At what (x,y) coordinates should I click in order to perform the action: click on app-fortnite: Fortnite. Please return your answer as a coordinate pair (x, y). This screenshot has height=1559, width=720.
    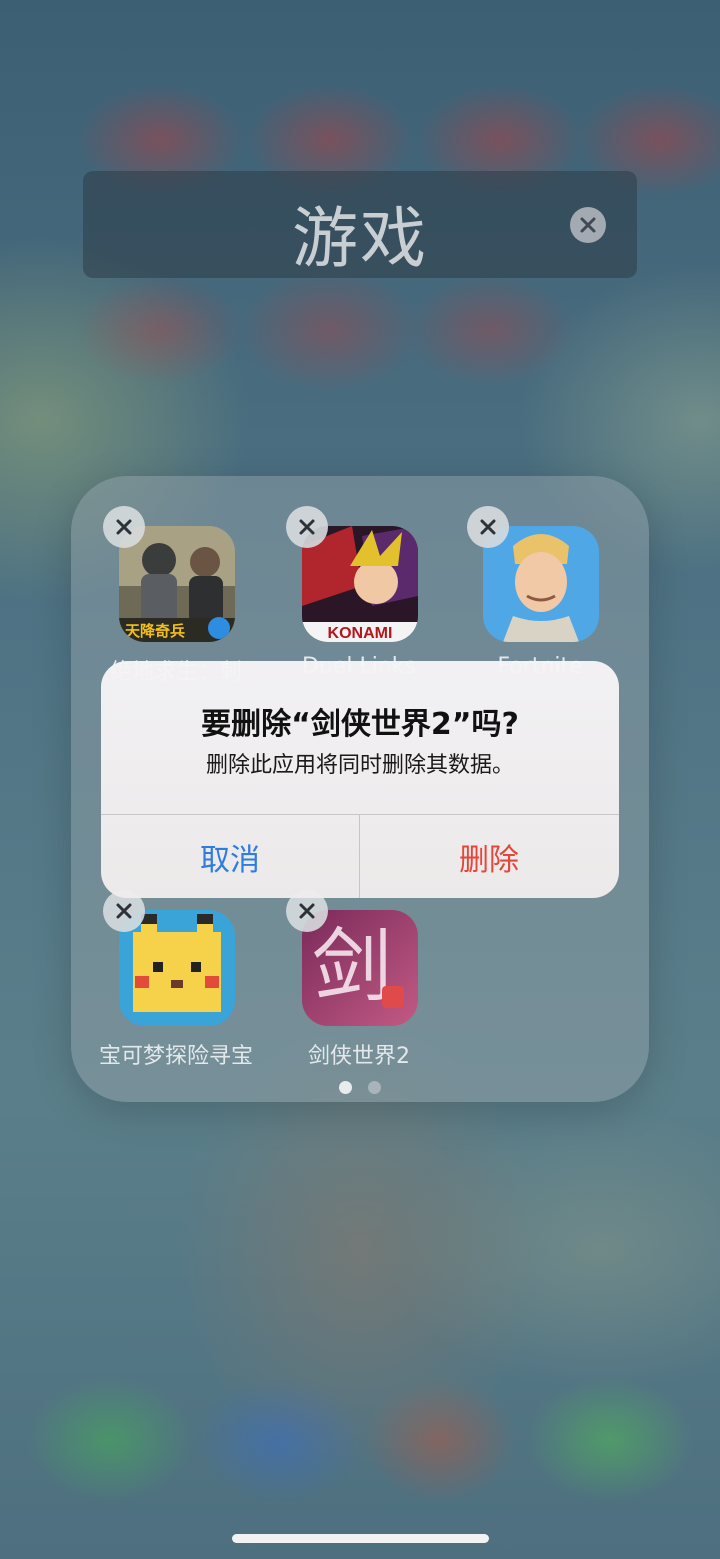
    Looking at the image, I should click on (540, 593).